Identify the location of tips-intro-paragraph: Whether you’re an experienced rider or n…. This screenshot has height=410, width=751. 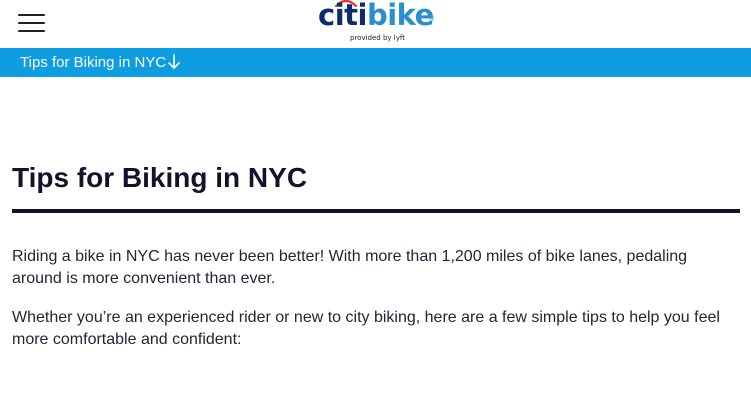
(366, 328).